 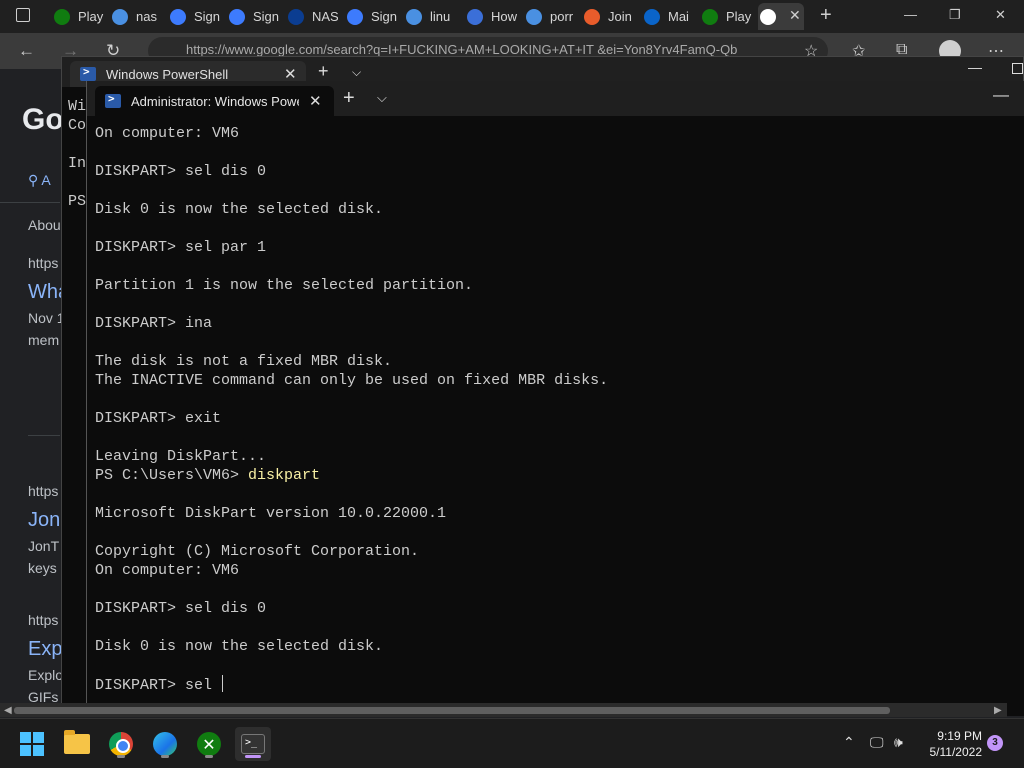 What do you see at coordinates (296, 16) in the screenshot?
I see `nasa-icon` at bounding box center [296, 16].